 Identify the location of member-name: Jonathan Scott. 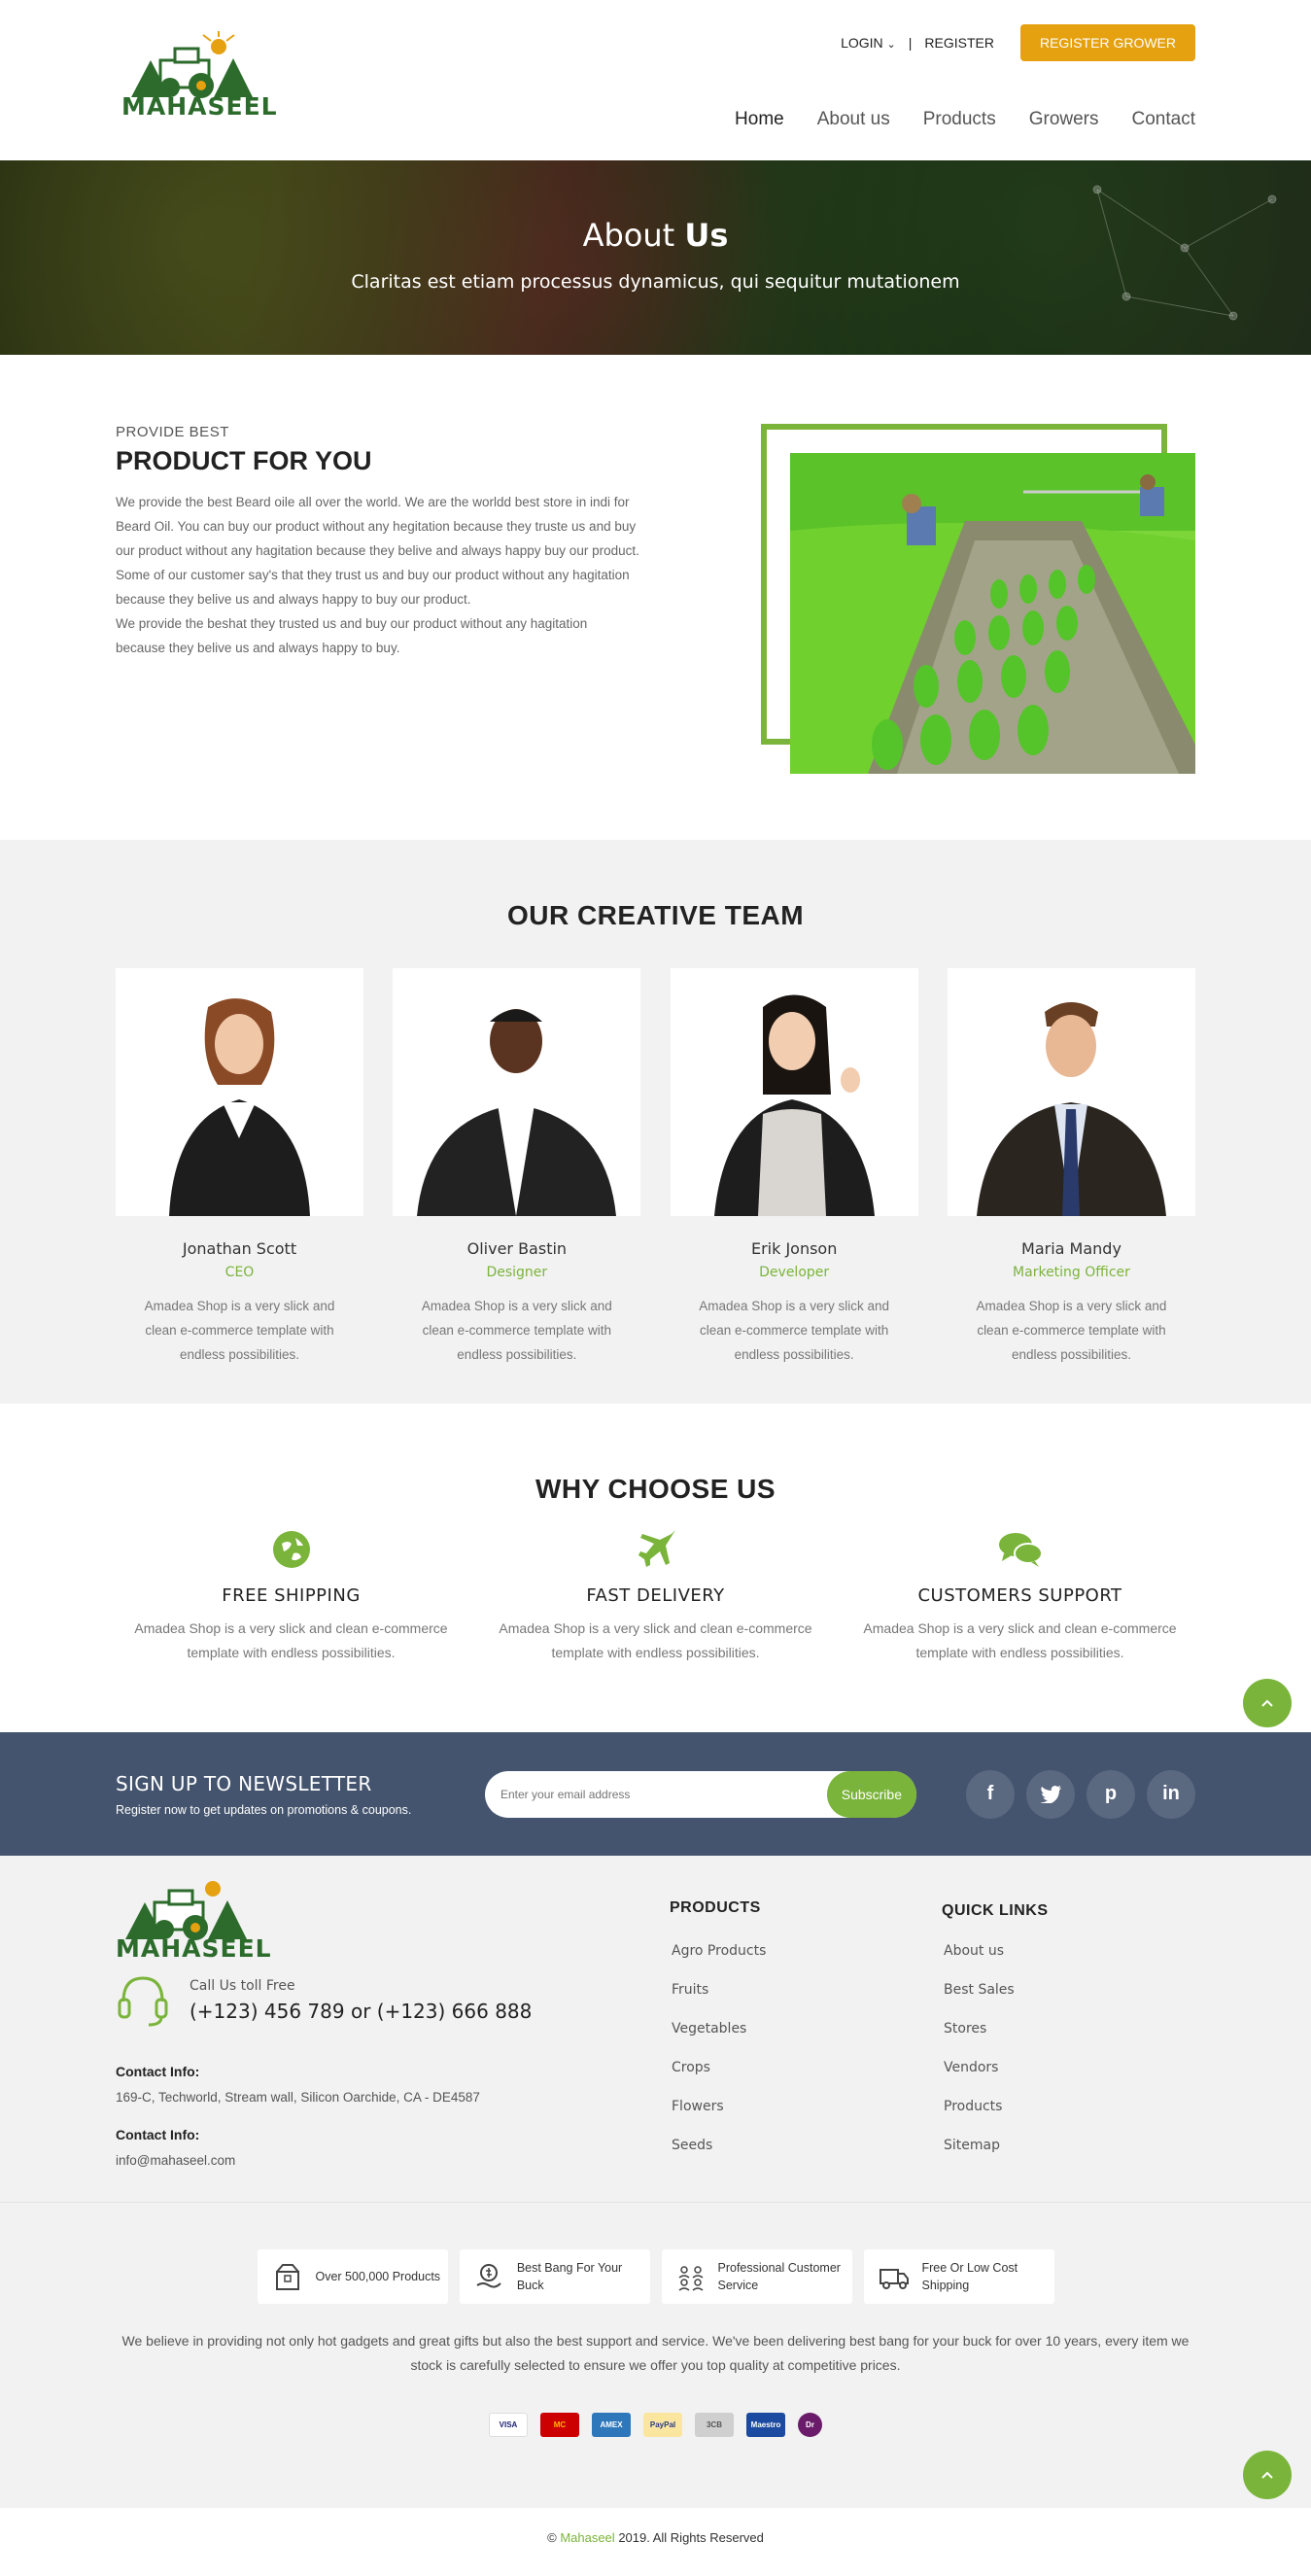
(239, 1248).